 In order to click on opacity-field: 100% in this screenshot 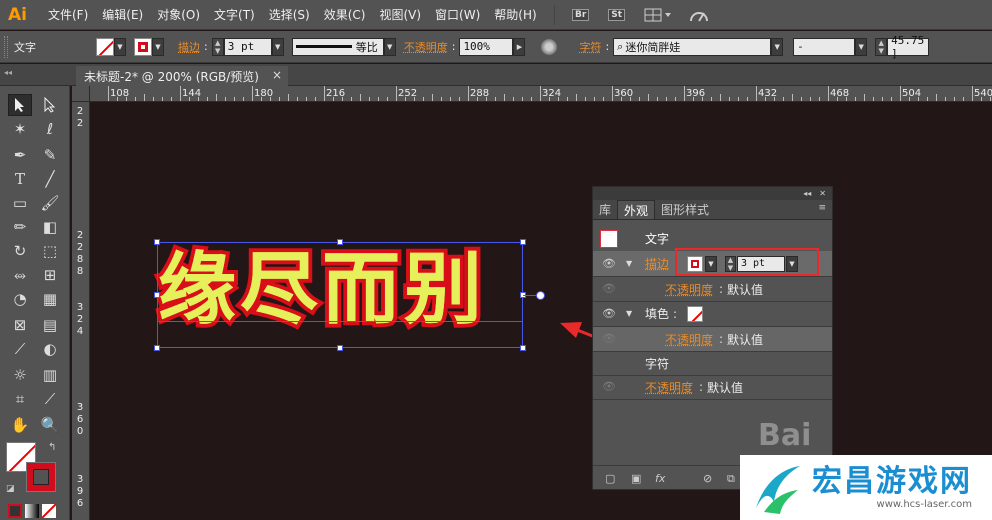, I will do `click(486, 46)`.